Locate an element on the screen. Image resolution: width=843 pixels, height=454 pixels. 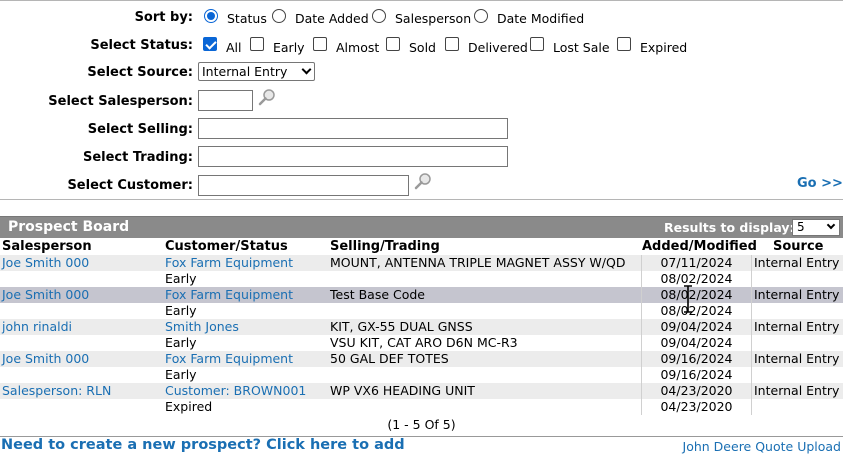
customer-label: Select Customer: is located at coordinates (130, 185).